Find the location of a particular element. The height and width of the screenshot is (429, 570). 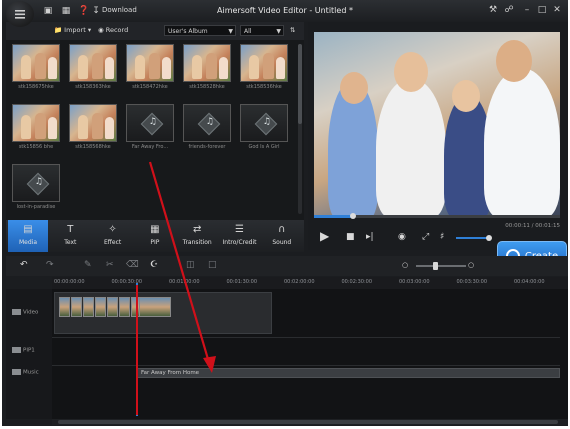

ruler-tick-label: 00:04:00:00 is located at coordinates (529, 282).